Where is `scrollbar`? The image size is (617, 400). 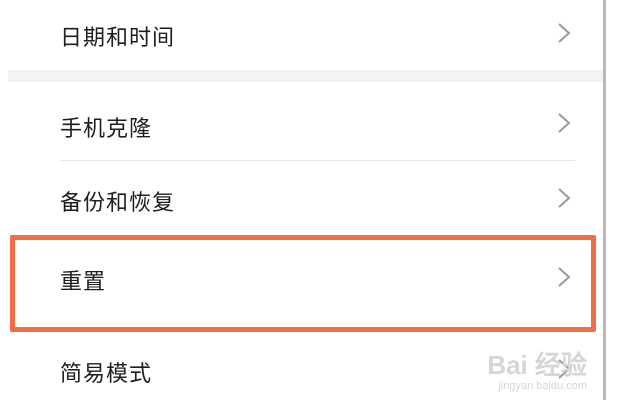
scrollbar is located at coordinates (604, 200).